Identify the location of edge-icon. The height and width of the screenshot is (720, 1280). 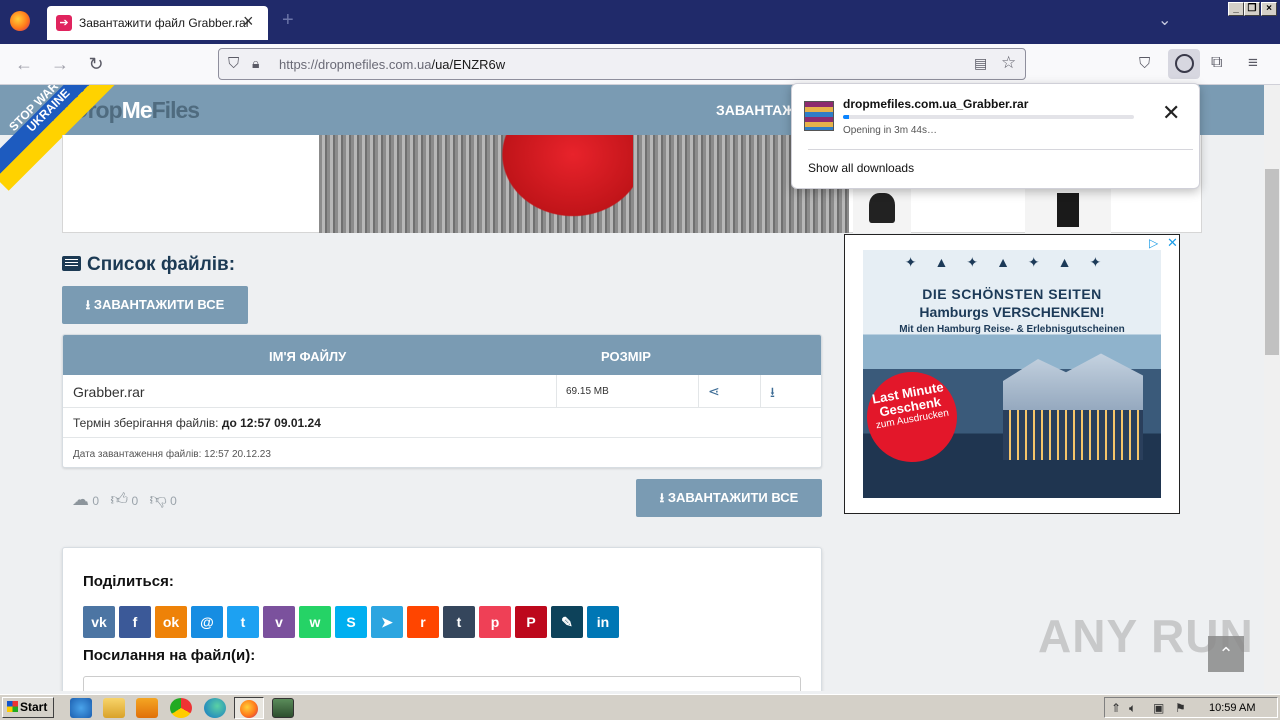
(215, 708).